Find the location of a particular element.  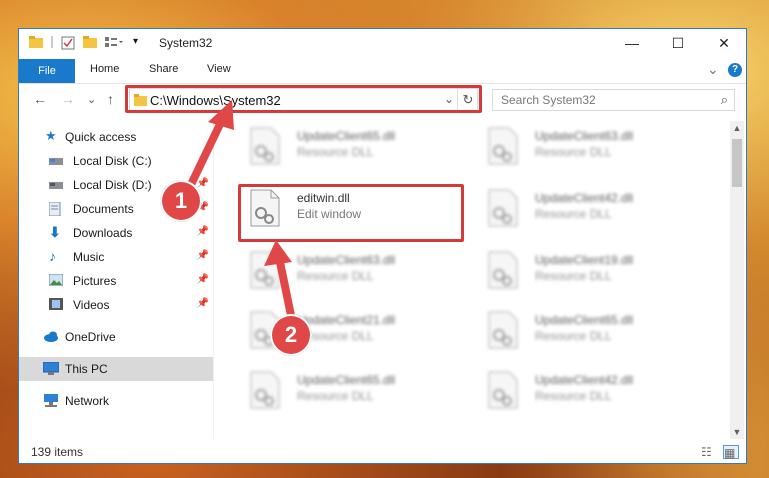

sidebar-item-pictures: Pictures 📌 is located at coordinates (116, 281).